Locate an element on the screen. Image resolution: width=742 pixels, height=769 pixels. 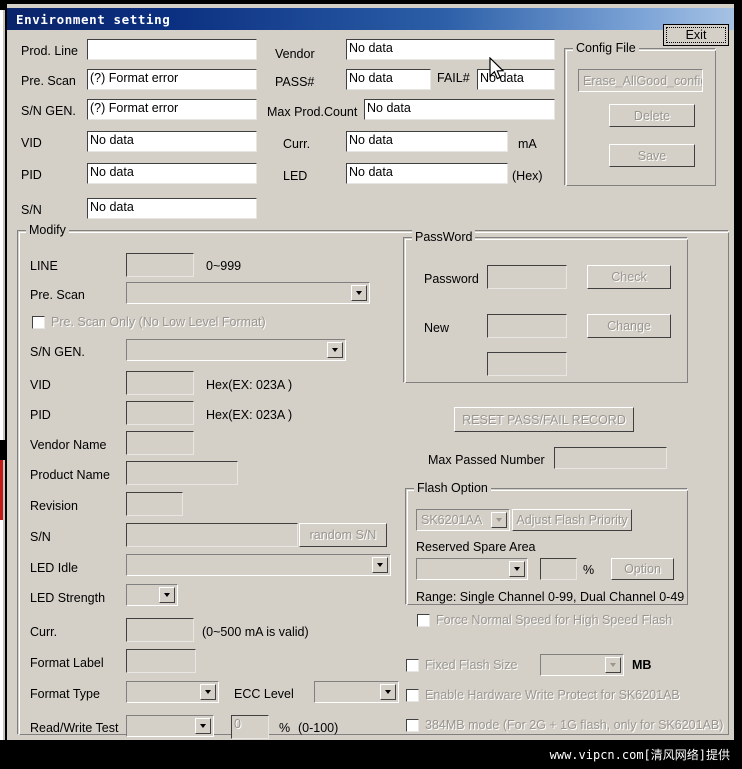
prod-line-field is located at coordinates (172, 49).